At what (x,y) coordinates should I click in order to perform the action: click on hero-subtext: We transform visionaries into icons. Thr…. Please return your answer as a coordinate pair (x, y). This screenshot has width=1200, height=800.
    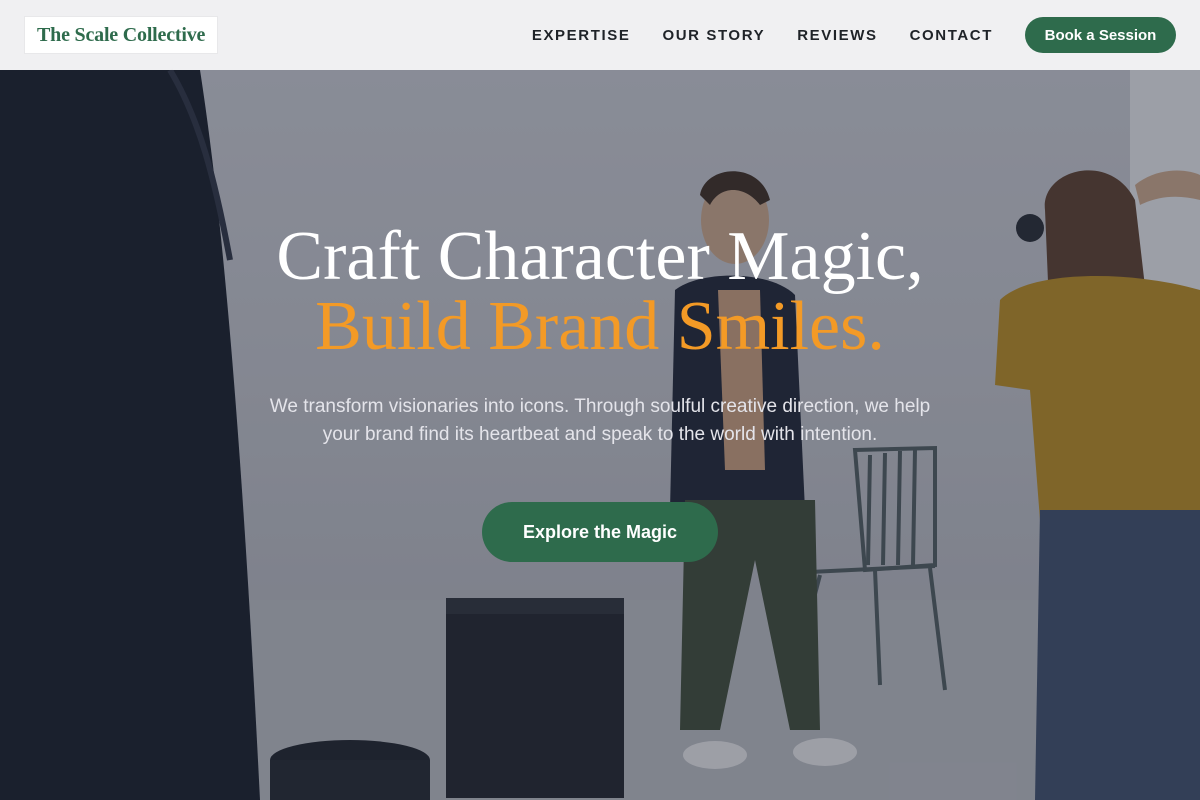
    Looking at the image, I should click on (600, 420).